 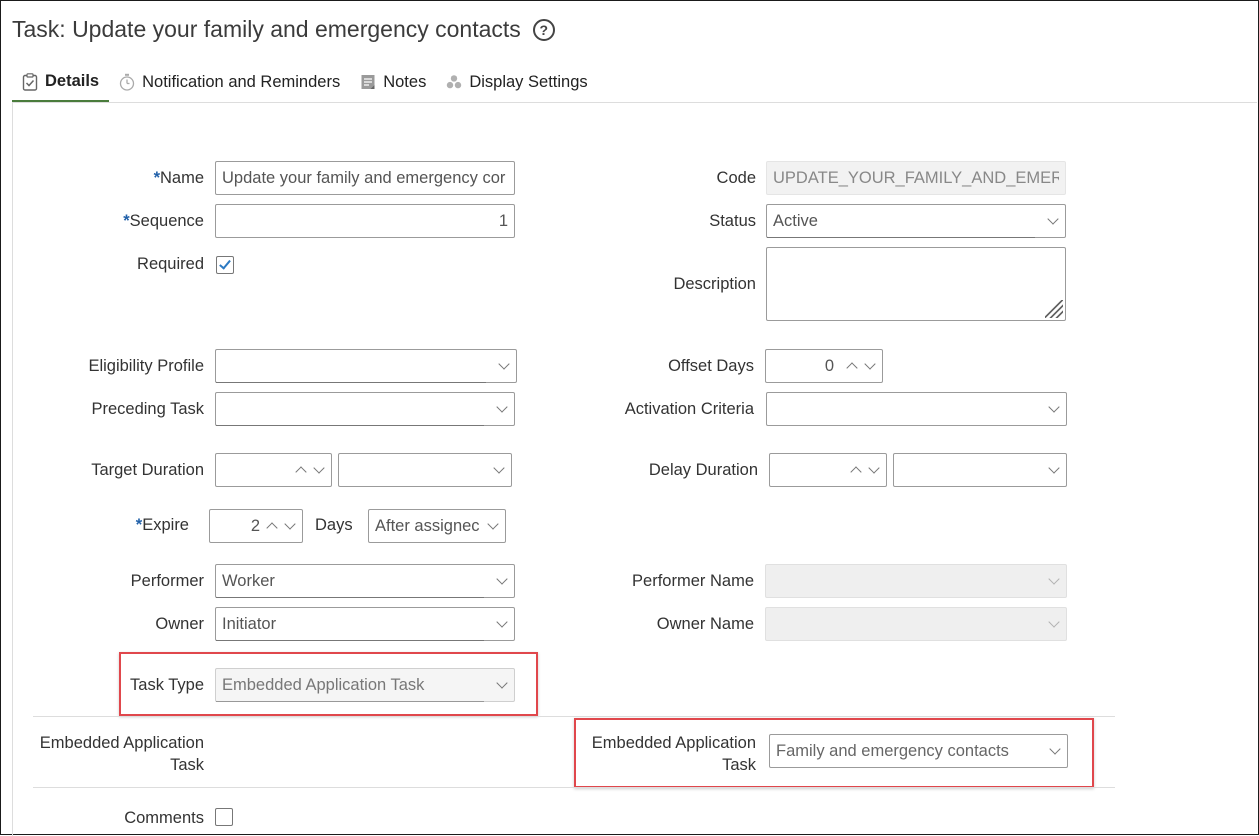 I want to click on tab-details-label: Details, so click(x=72, y=81).